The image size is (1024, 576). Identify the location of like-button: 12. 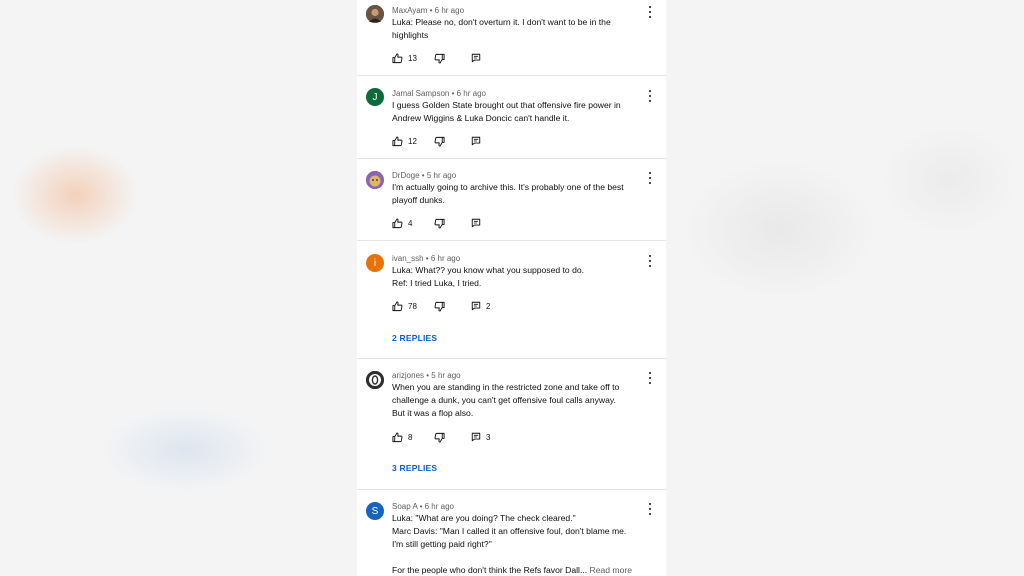
(404, 141).